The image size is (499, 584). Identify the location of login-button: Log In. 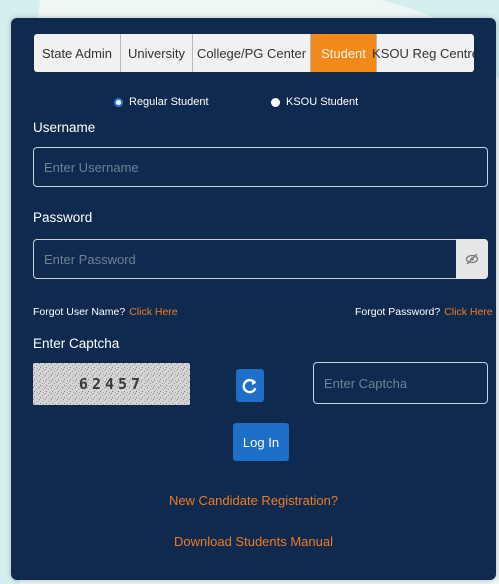
(261, 442).